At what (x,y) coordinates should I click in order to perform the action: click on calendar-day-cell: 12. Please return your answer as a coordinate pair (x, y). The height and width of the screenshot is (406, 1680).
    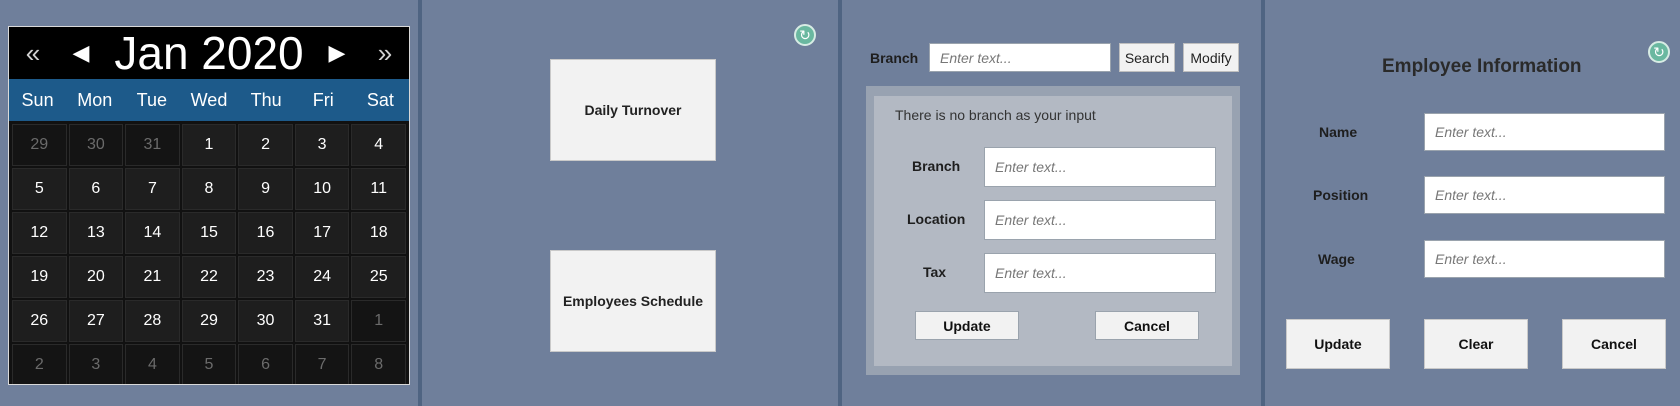
    Looking at the image, I should click on (39, 233).